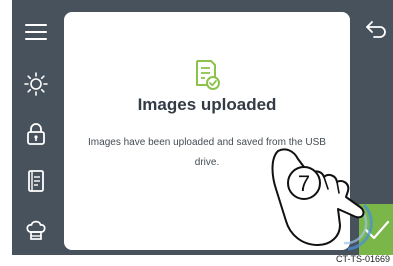  I want to click on step-number-label: 7, so click(304, 183).